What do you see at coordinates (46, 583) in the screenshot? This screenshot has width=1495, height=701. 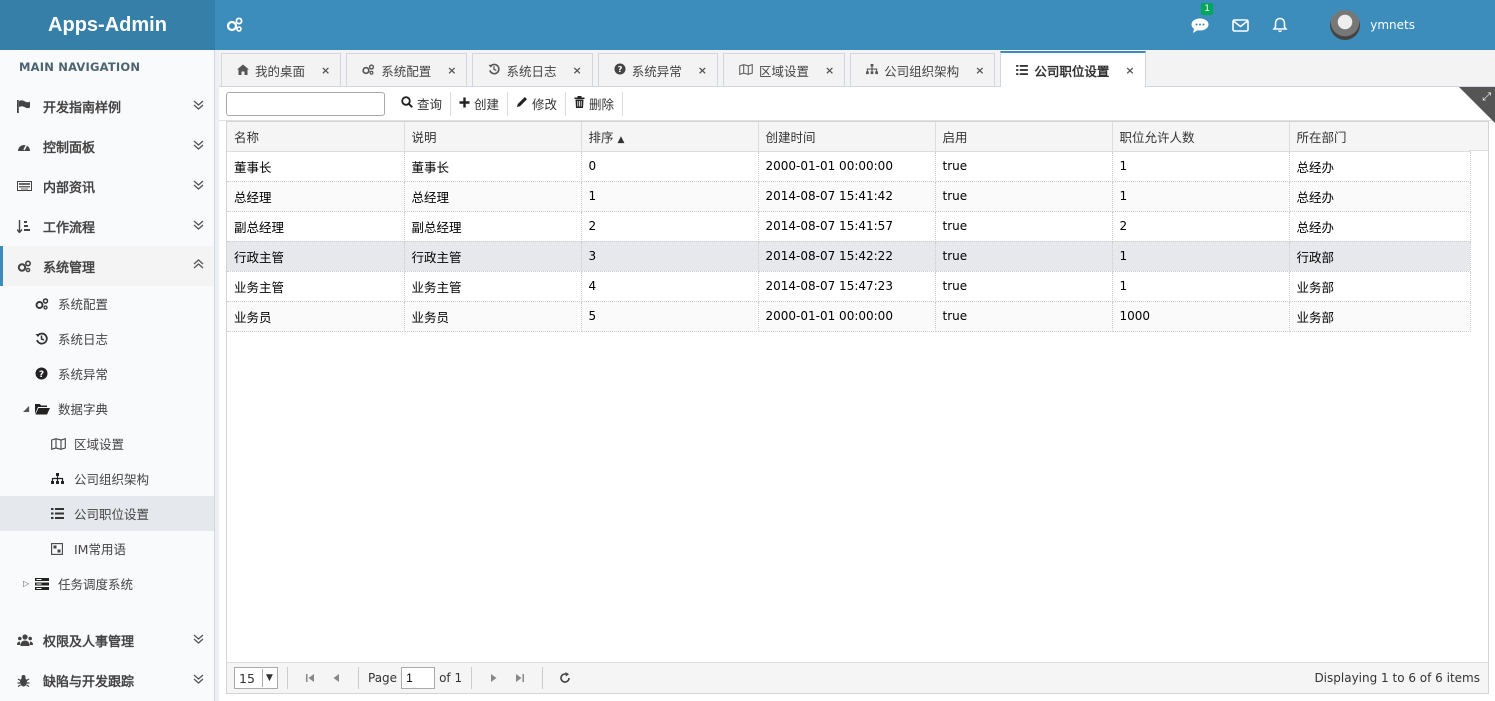 I see `server-icon` at bounding box center [46, 583].